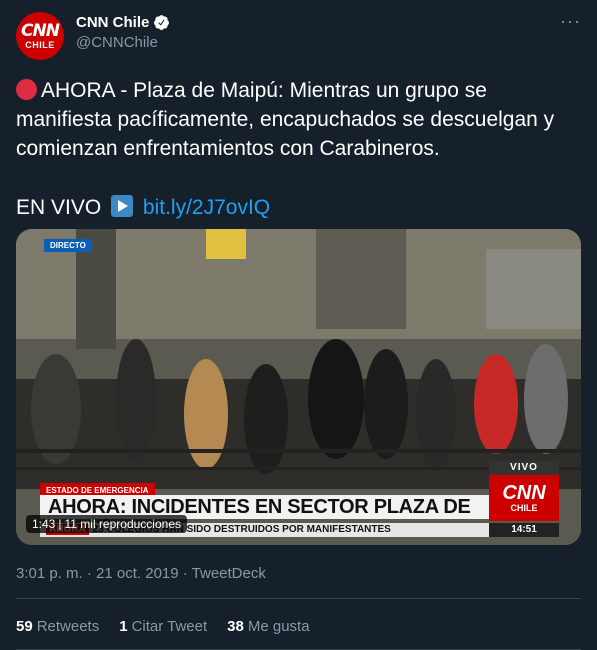  What do you see at coordinates (123, 42) in the screenshot?
I see `handle: @CNNChile` at bounding box center [123, 42].